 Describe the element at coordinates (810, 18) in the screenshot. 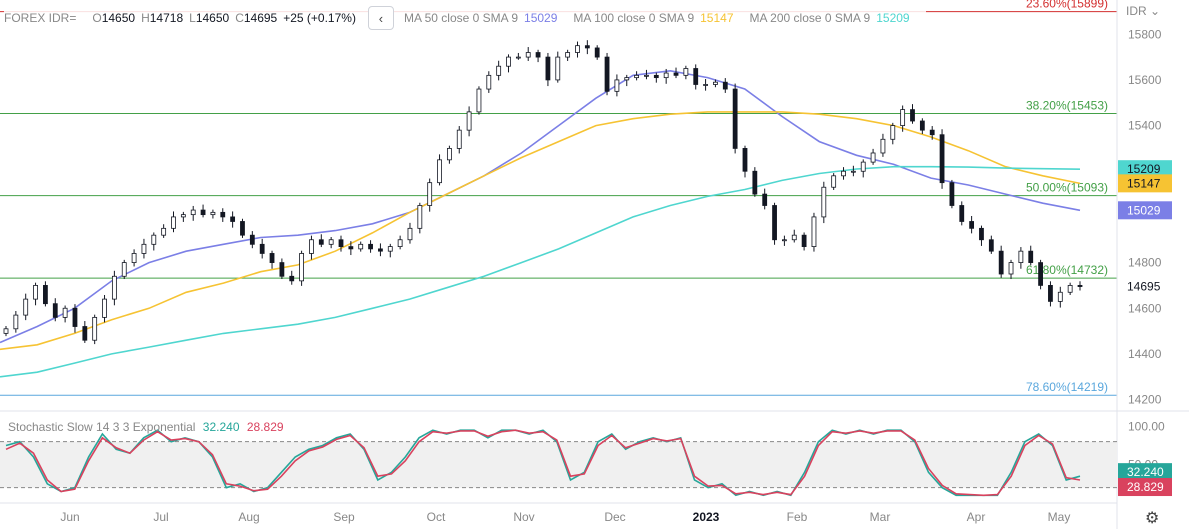

I see `ma200-label: MA 200 close 0 SMA 9` at that location.